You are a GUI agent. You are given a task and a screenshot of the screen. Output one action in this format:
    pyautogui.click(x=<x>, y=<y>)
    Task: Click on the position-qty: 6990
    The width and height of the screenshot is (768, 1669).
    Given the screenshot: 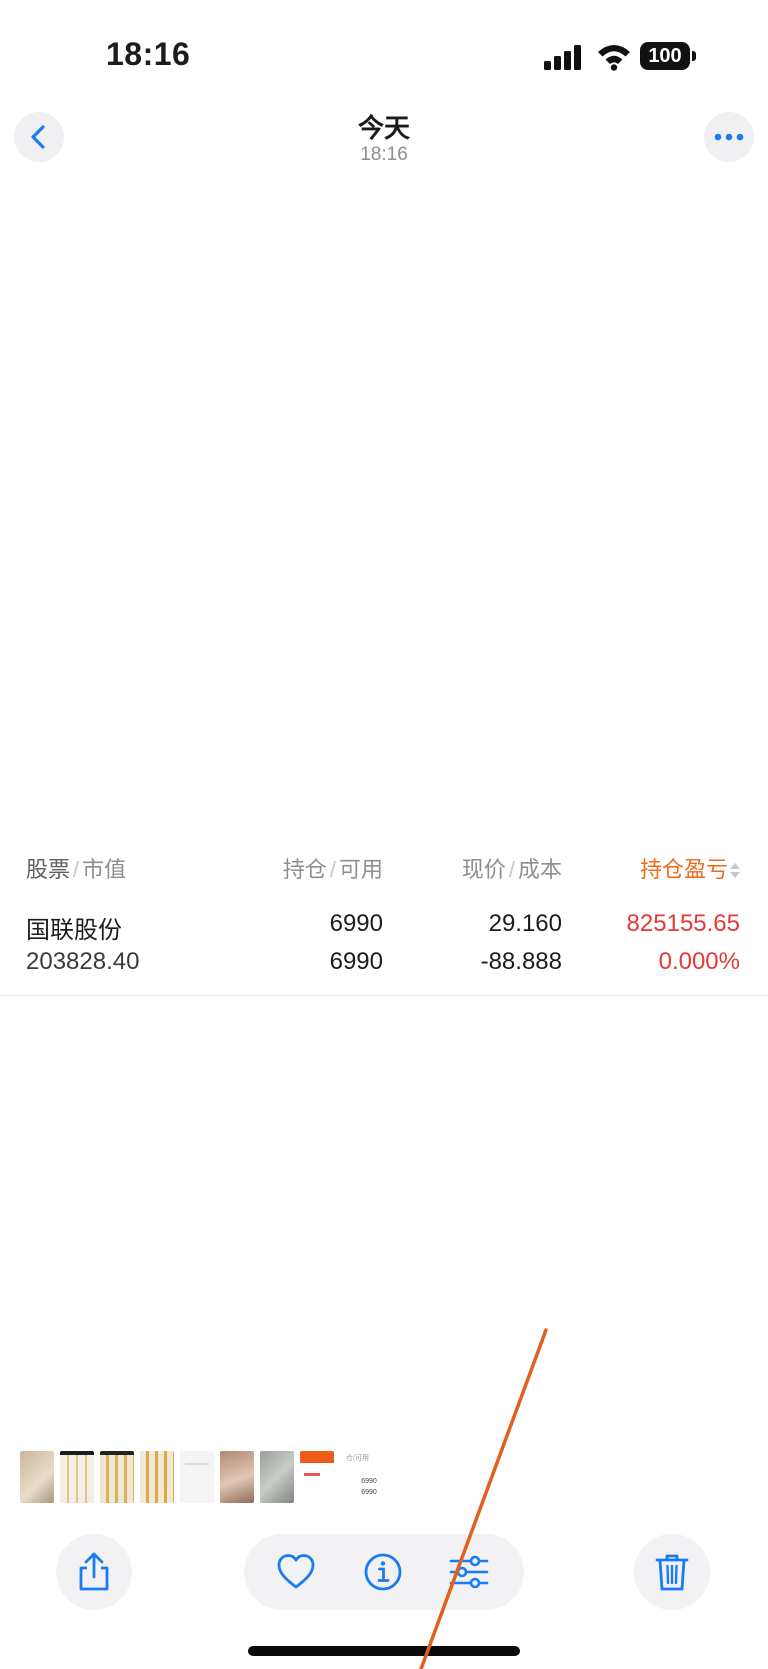 What is the action you would take?
    pyautogui.click(x=356, y=923)
    